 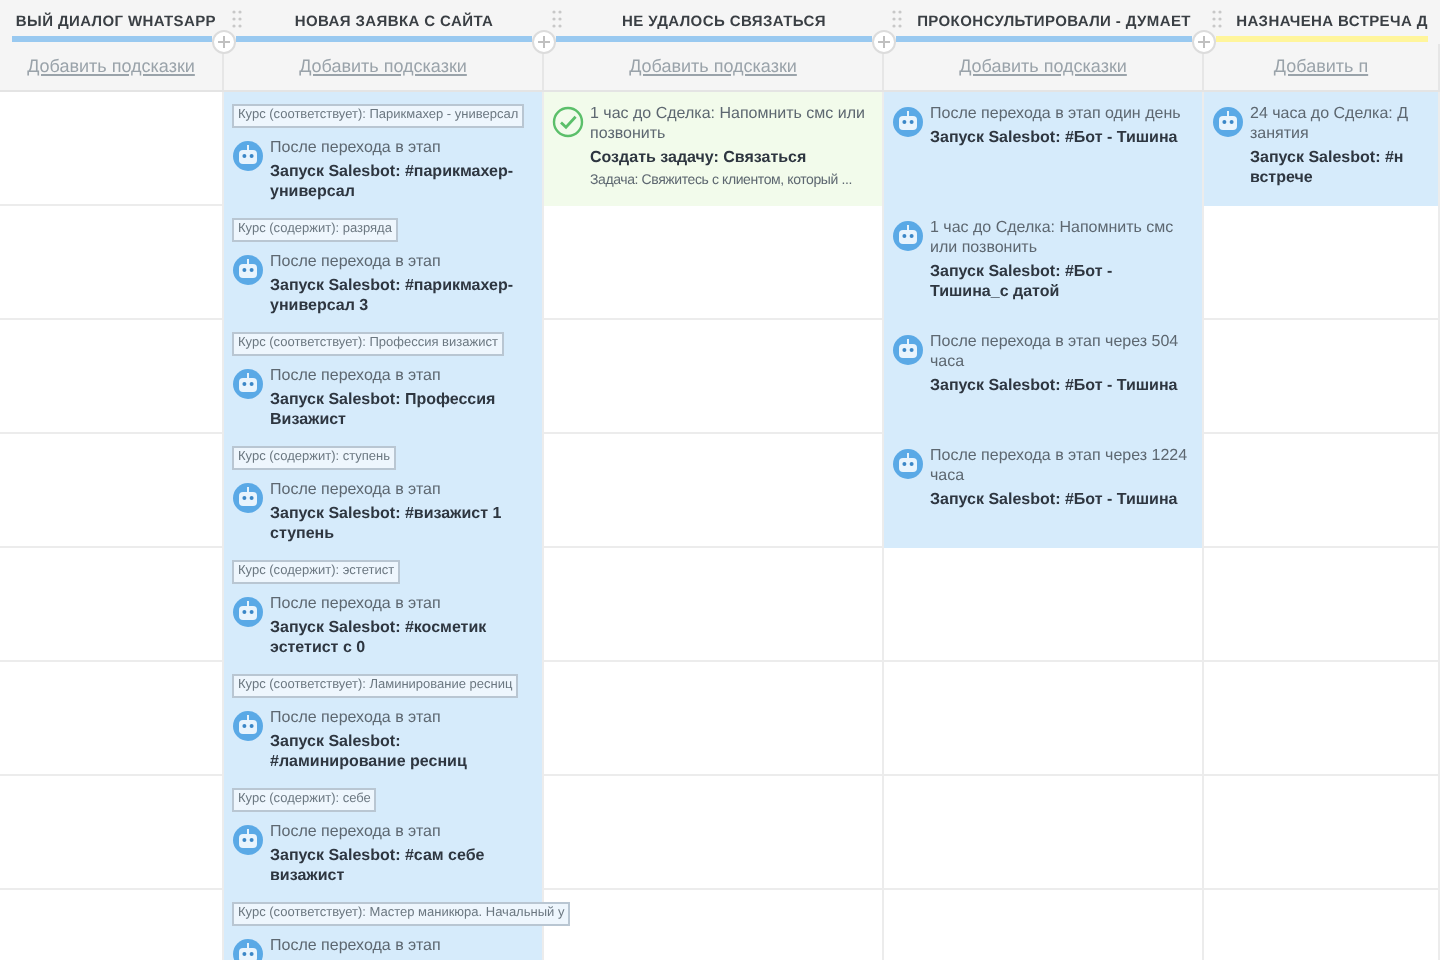 I want to click on action-text: Запуск Salesbot: #ламинирование ресниц, so click(x=369, y=752).